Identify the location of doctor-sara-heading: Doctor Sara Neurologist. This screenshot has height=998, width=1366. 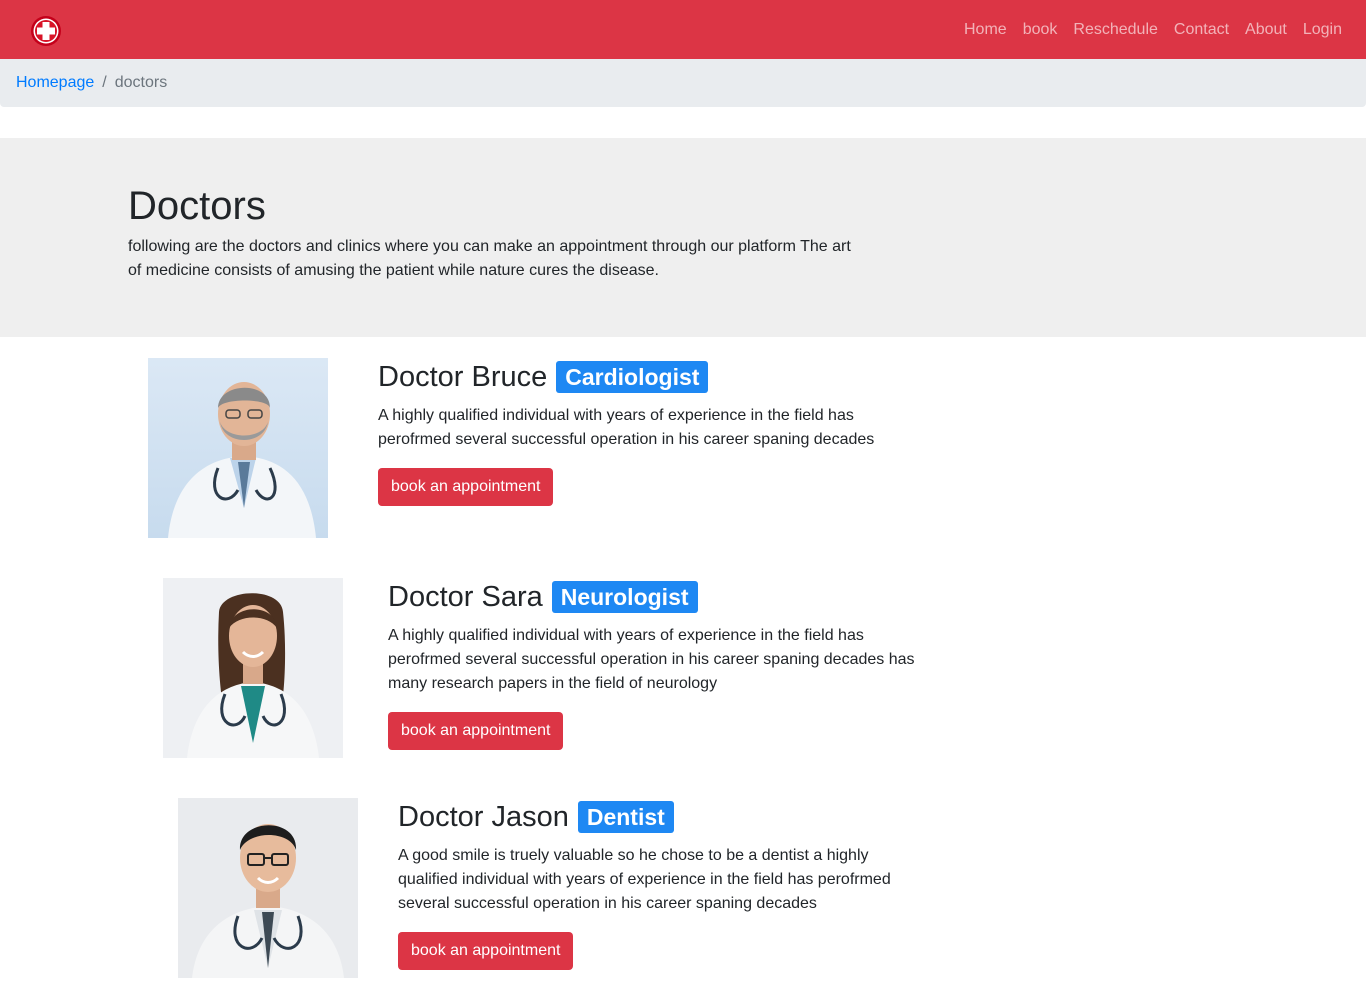
(543, 597).